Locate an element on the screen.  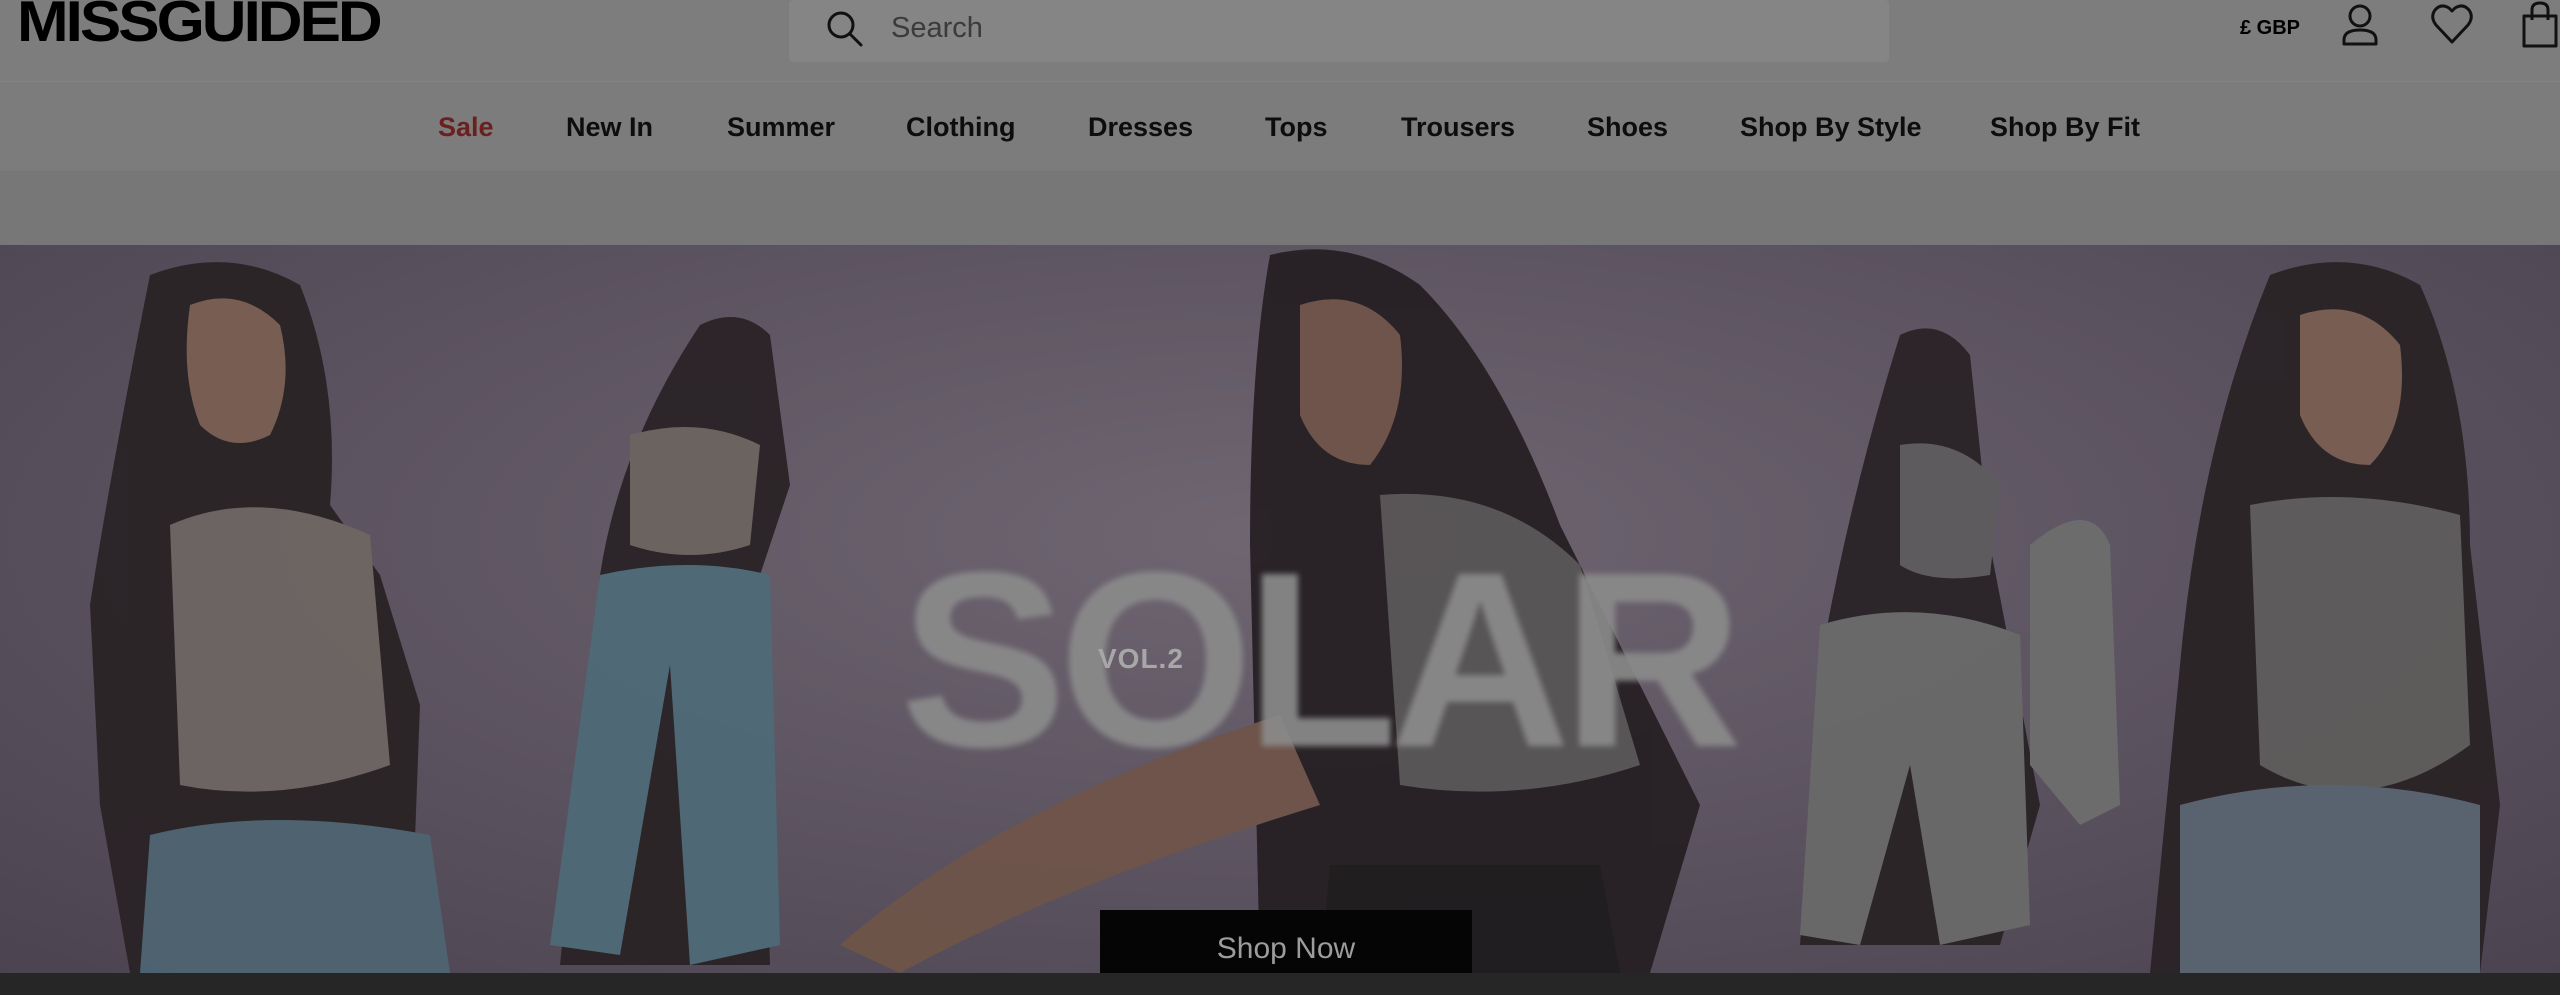
site-header: MISSGUIDED Search £ GBP is located at coordinates (1280, 40).